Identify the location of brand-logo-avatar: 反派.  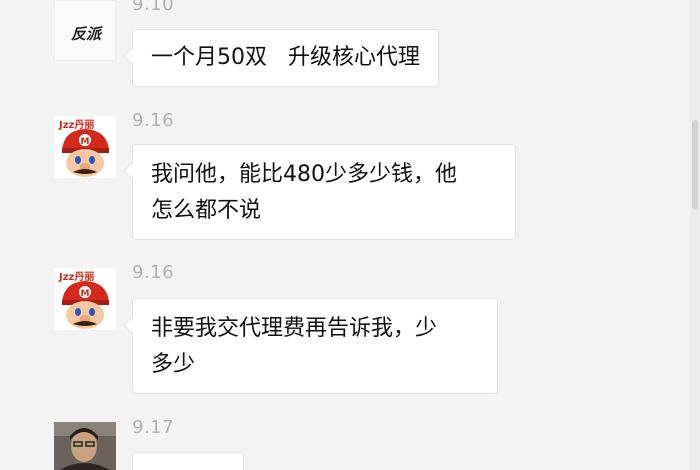
(85, 30).